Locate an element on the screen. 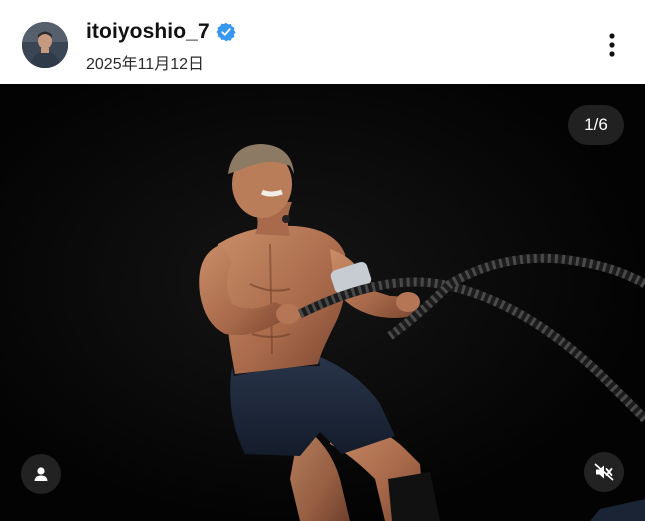 The image size is (645, 521). username-row: itoiyoshio_7 is located at coordinates (161, 32).